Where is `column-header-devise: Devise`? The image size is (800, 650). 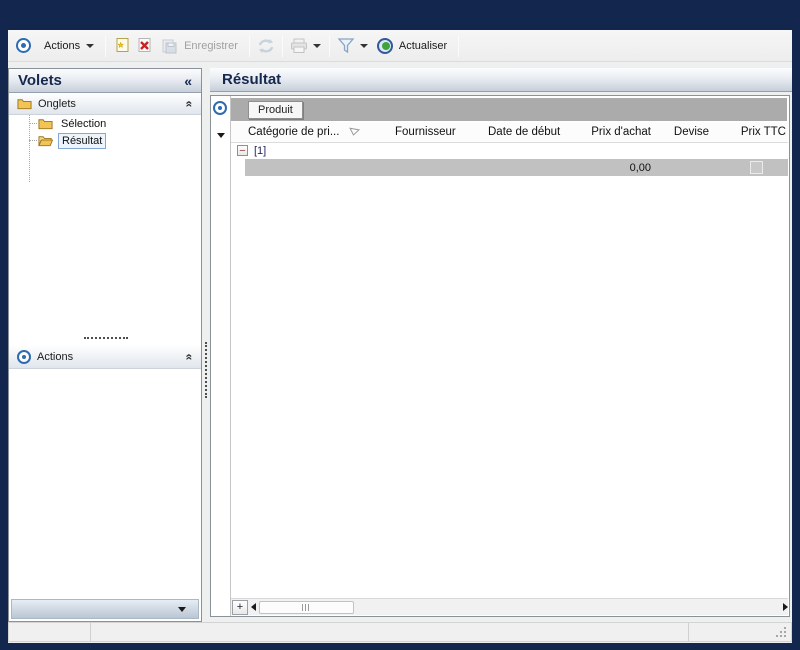
column-header-devise: Devise is located at coordinates (691, 132).